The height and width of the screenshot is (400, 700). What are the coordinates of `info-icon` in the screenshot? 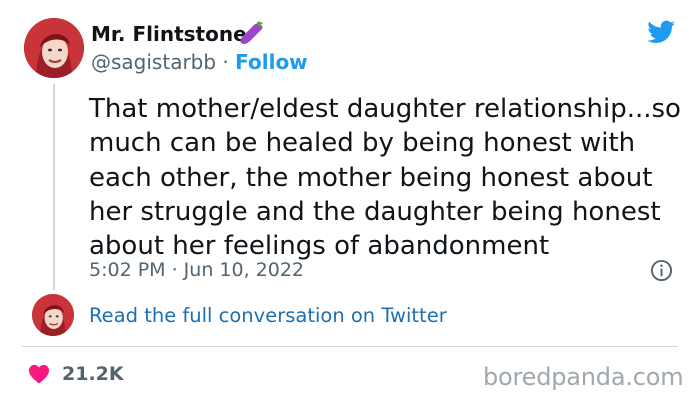 It's located at (661, 270).